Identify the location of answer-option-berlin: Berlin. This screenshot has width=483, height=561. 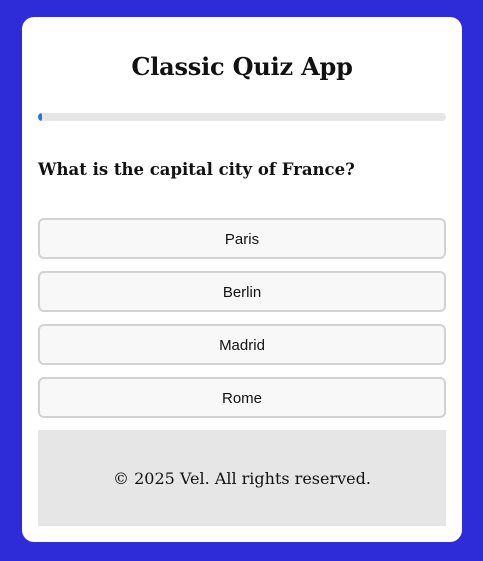
(242, 291).